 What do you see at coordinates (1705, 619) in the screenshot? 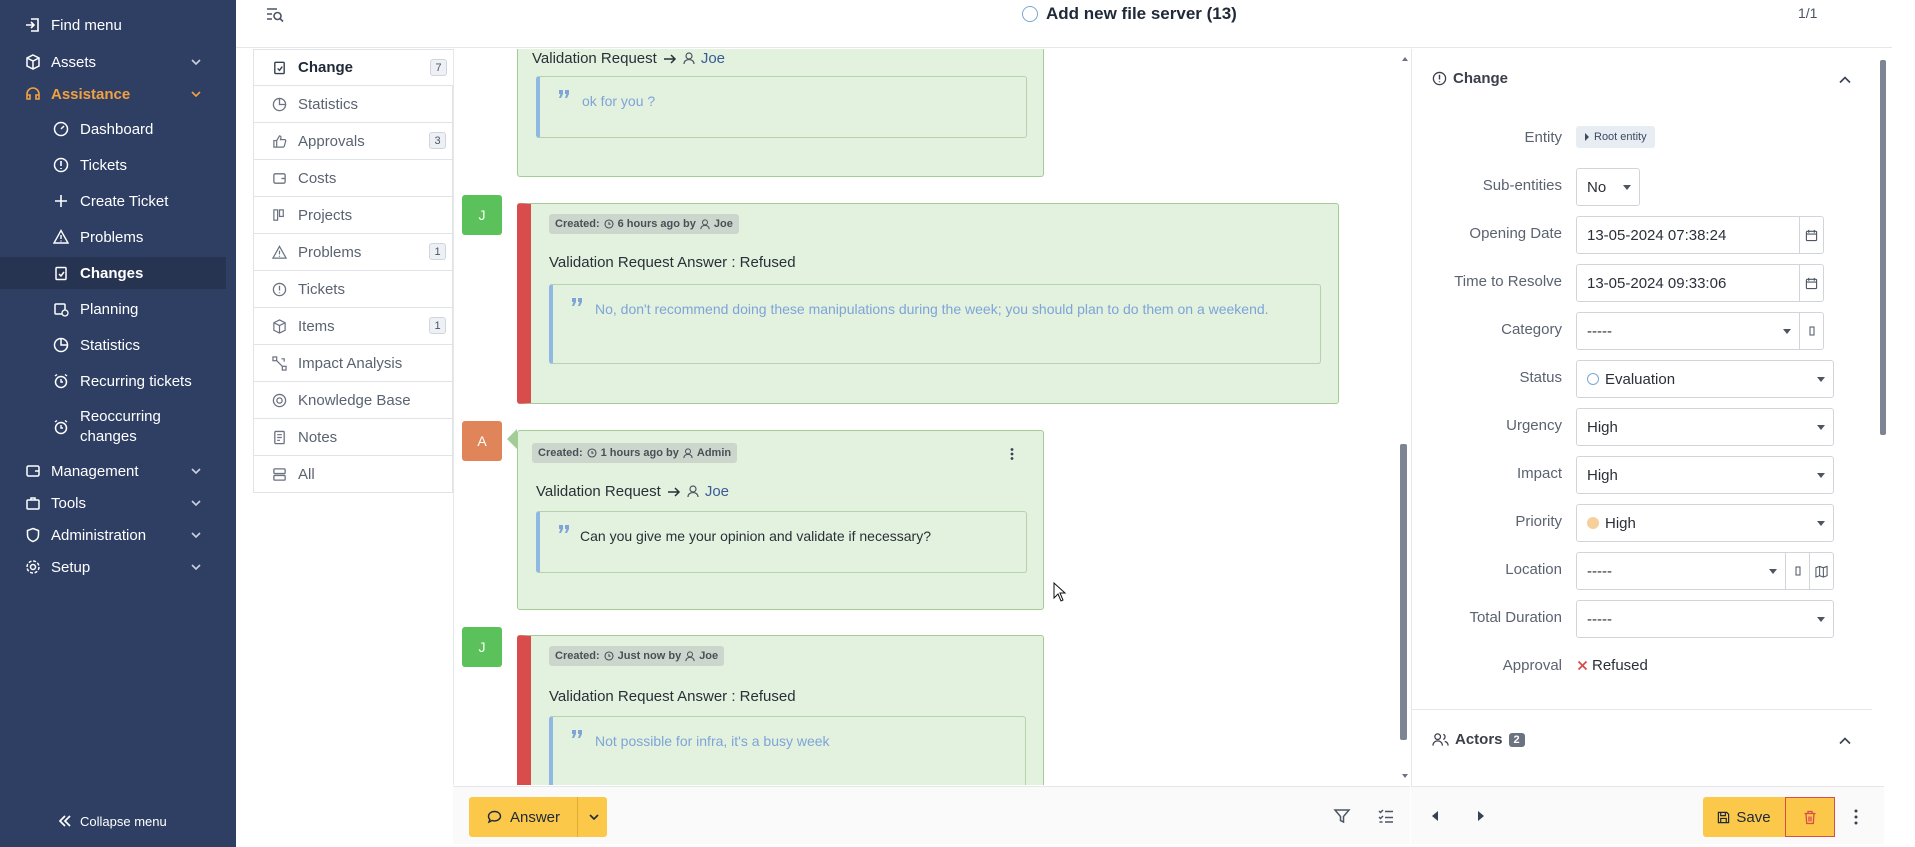
I see `total-duration-select: -----` at bounding box center [1705, 619].